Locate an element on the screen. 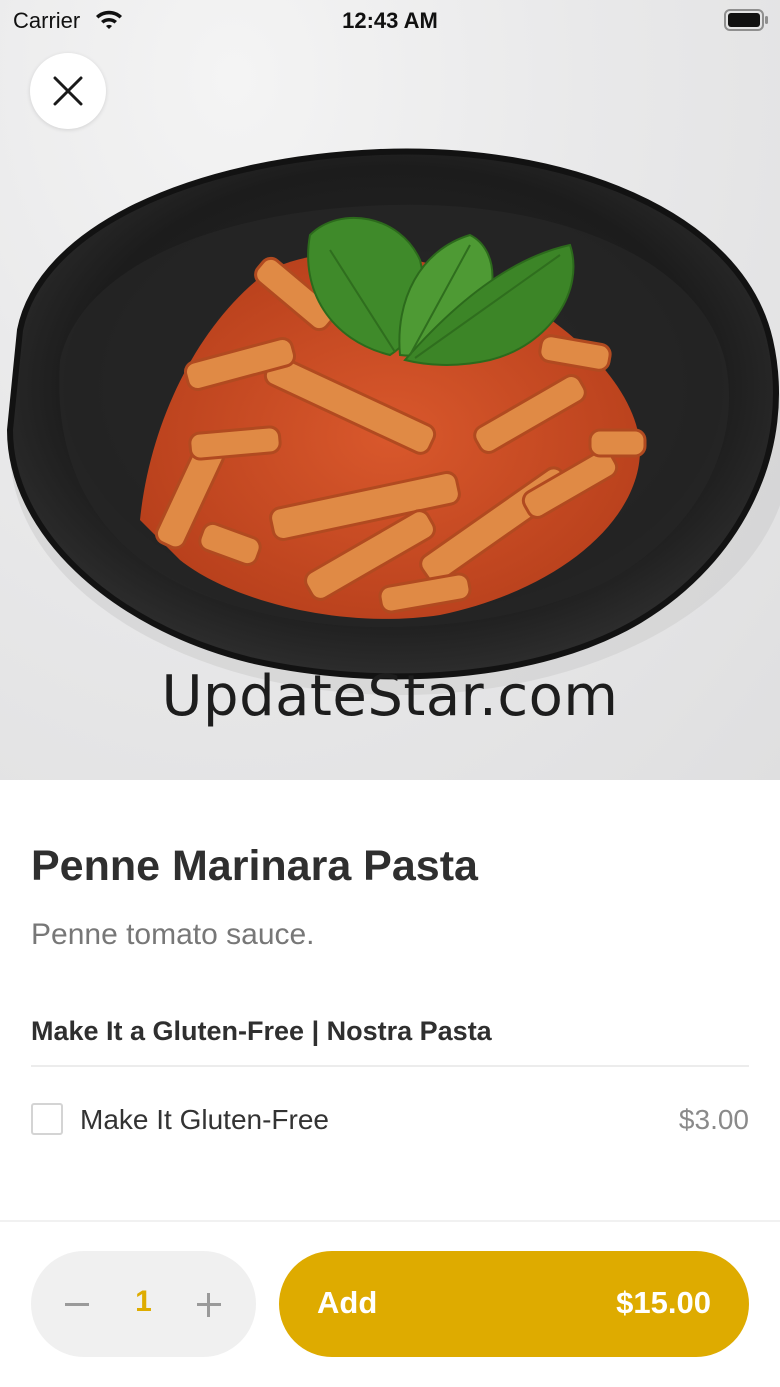 The image size is (780, 1387). add-button-price: $15.00 is located at coordinates (663, 1302).